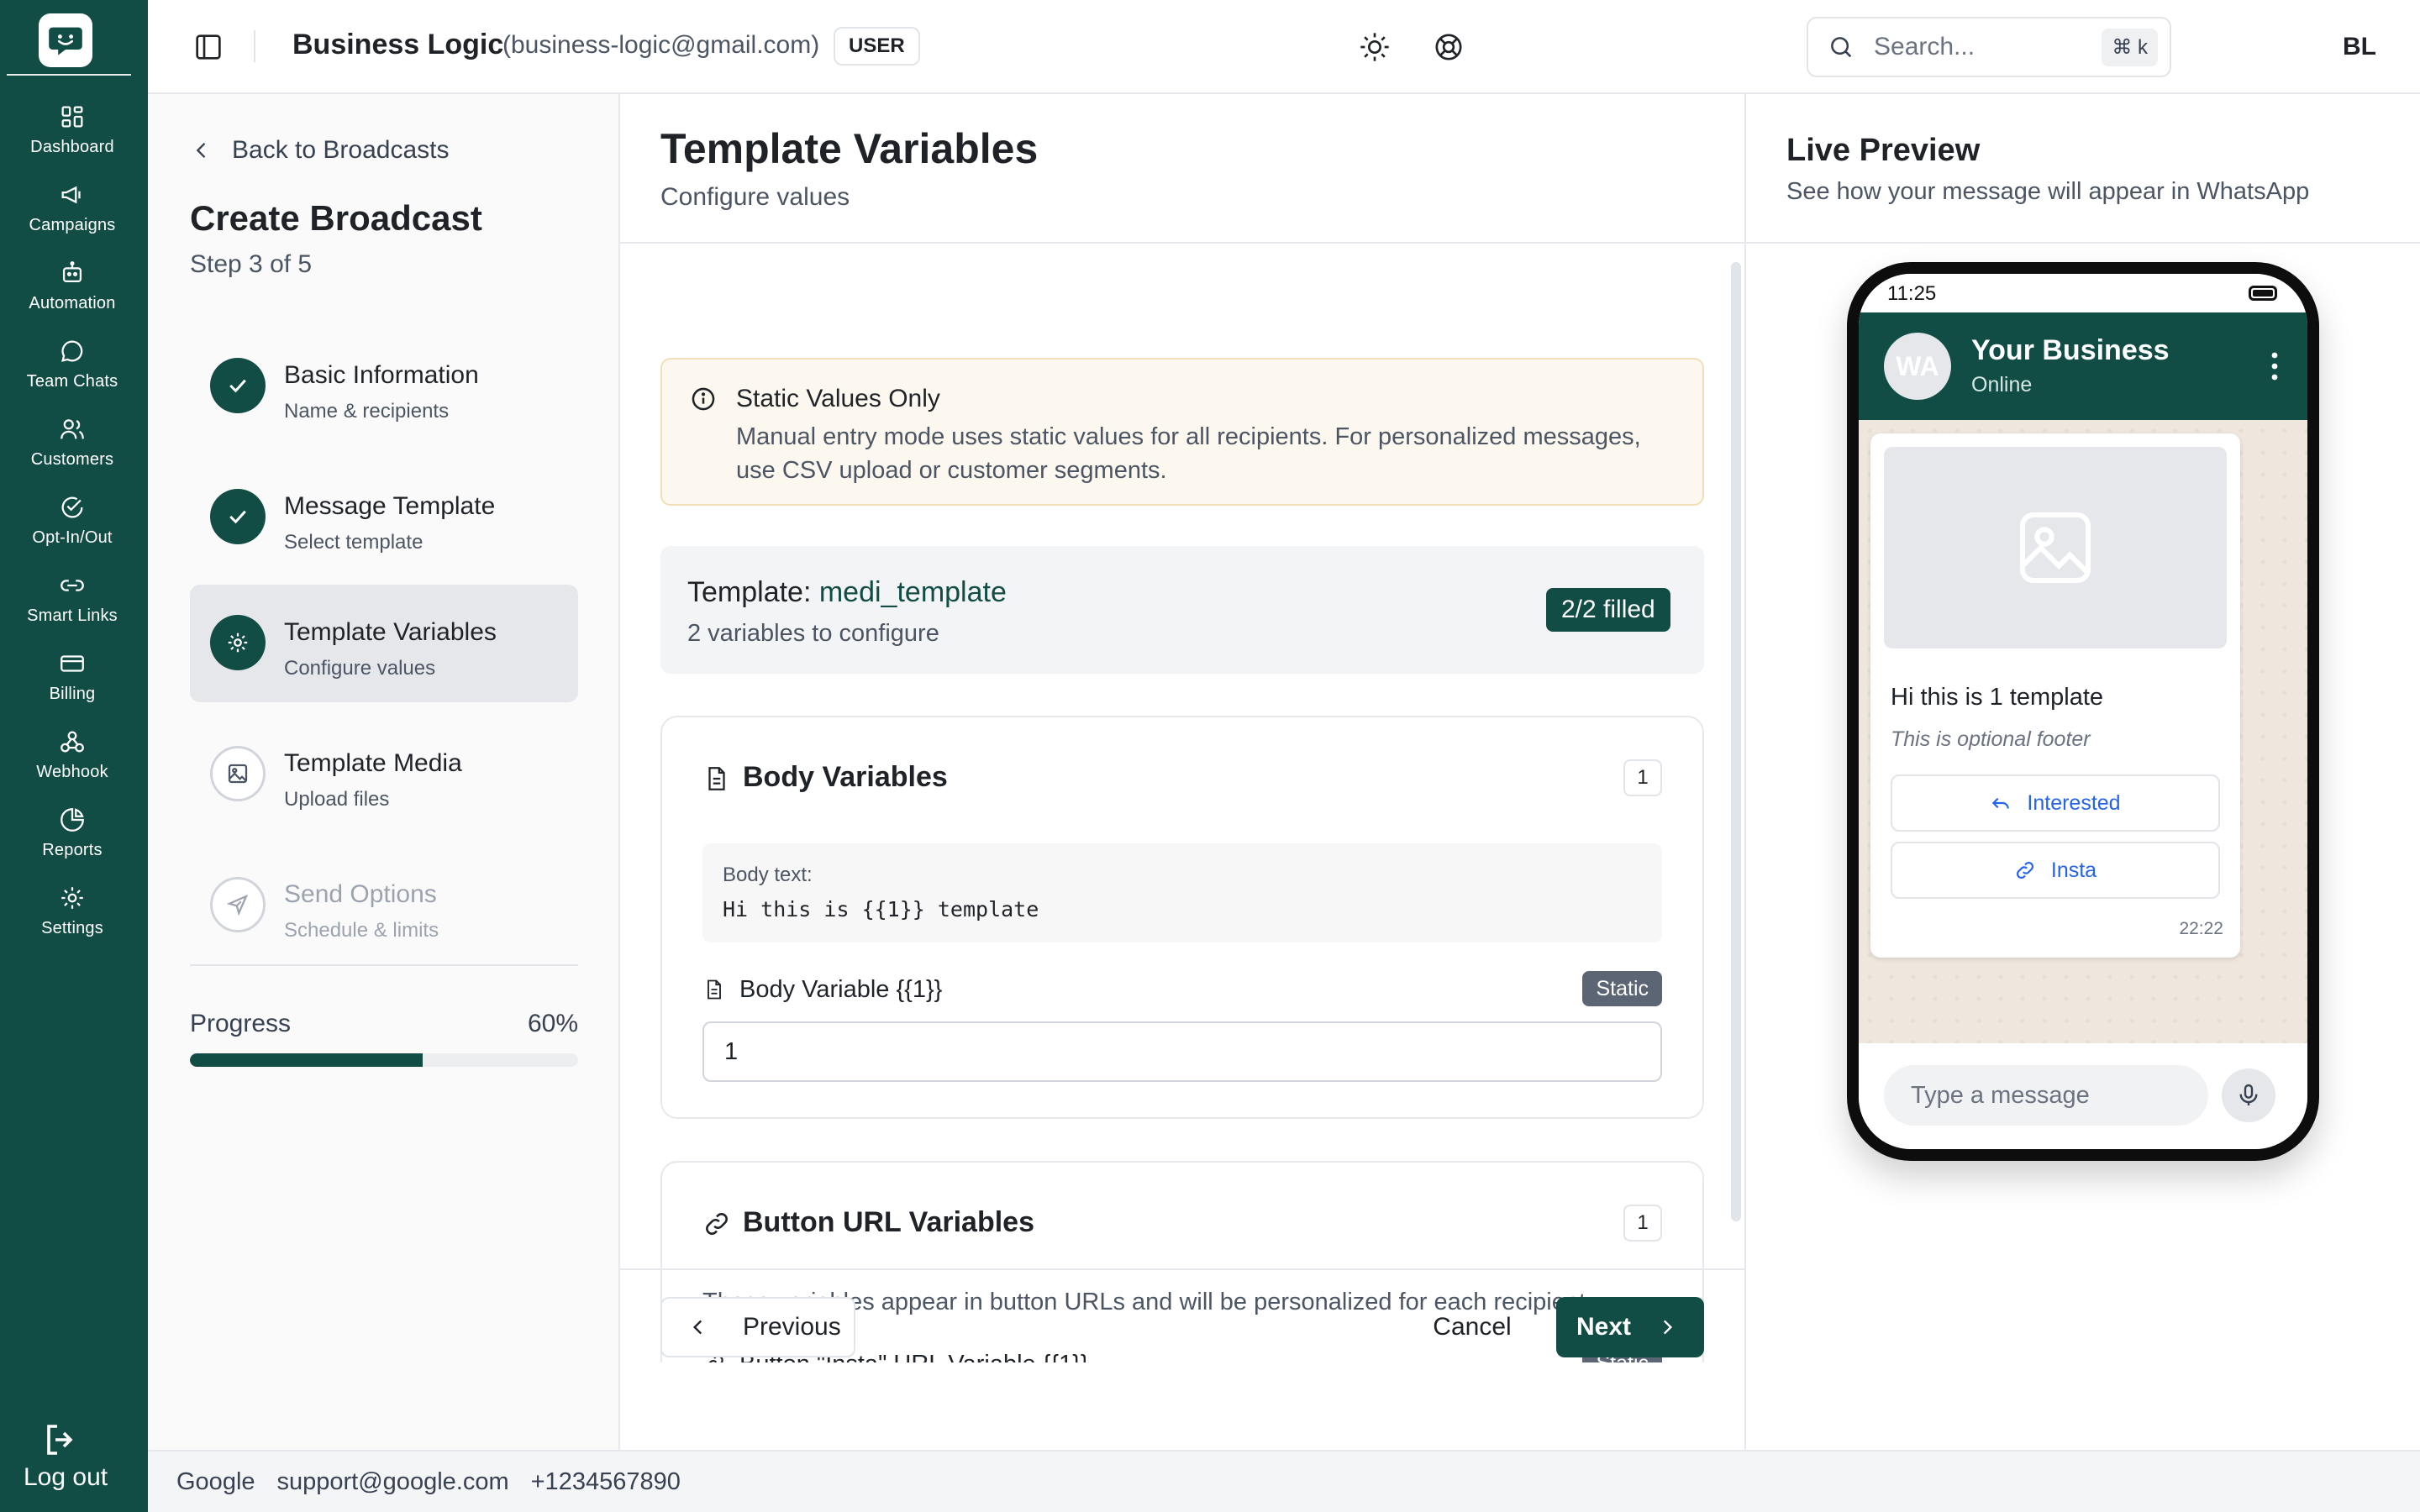 The width and height of the screenshot is (2420, 1512). What do you see at coordinates (73, 135) in the screenshot?
I see `nav-item-dashboard: Dashboard` at bounding box center [73, 135].